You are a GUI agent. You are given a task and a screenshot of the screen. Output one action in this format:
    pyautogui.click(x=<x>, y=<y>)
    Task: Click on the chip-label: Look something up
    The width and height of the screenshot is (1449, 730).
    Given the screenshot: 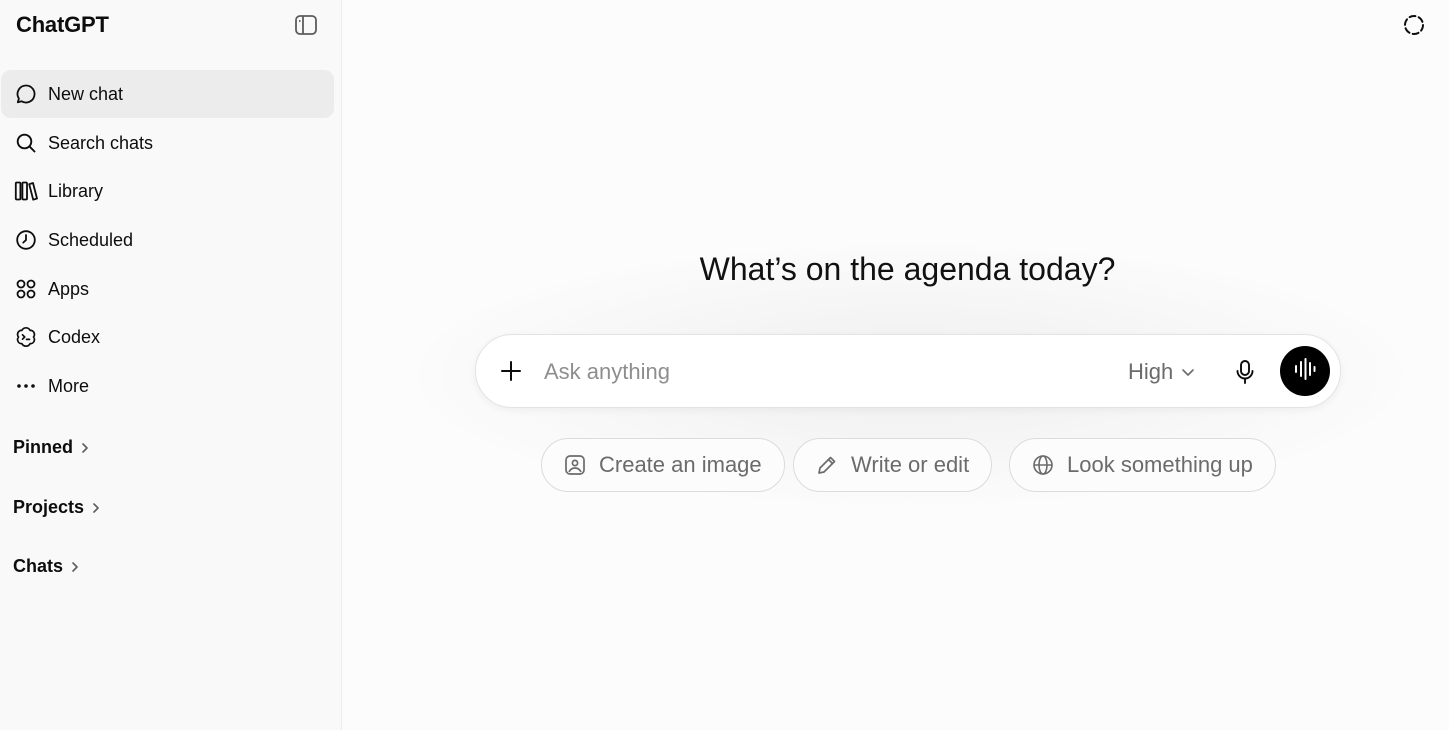 What is the action you would take?
    pyautogui.click(x=1160, y=464)
    